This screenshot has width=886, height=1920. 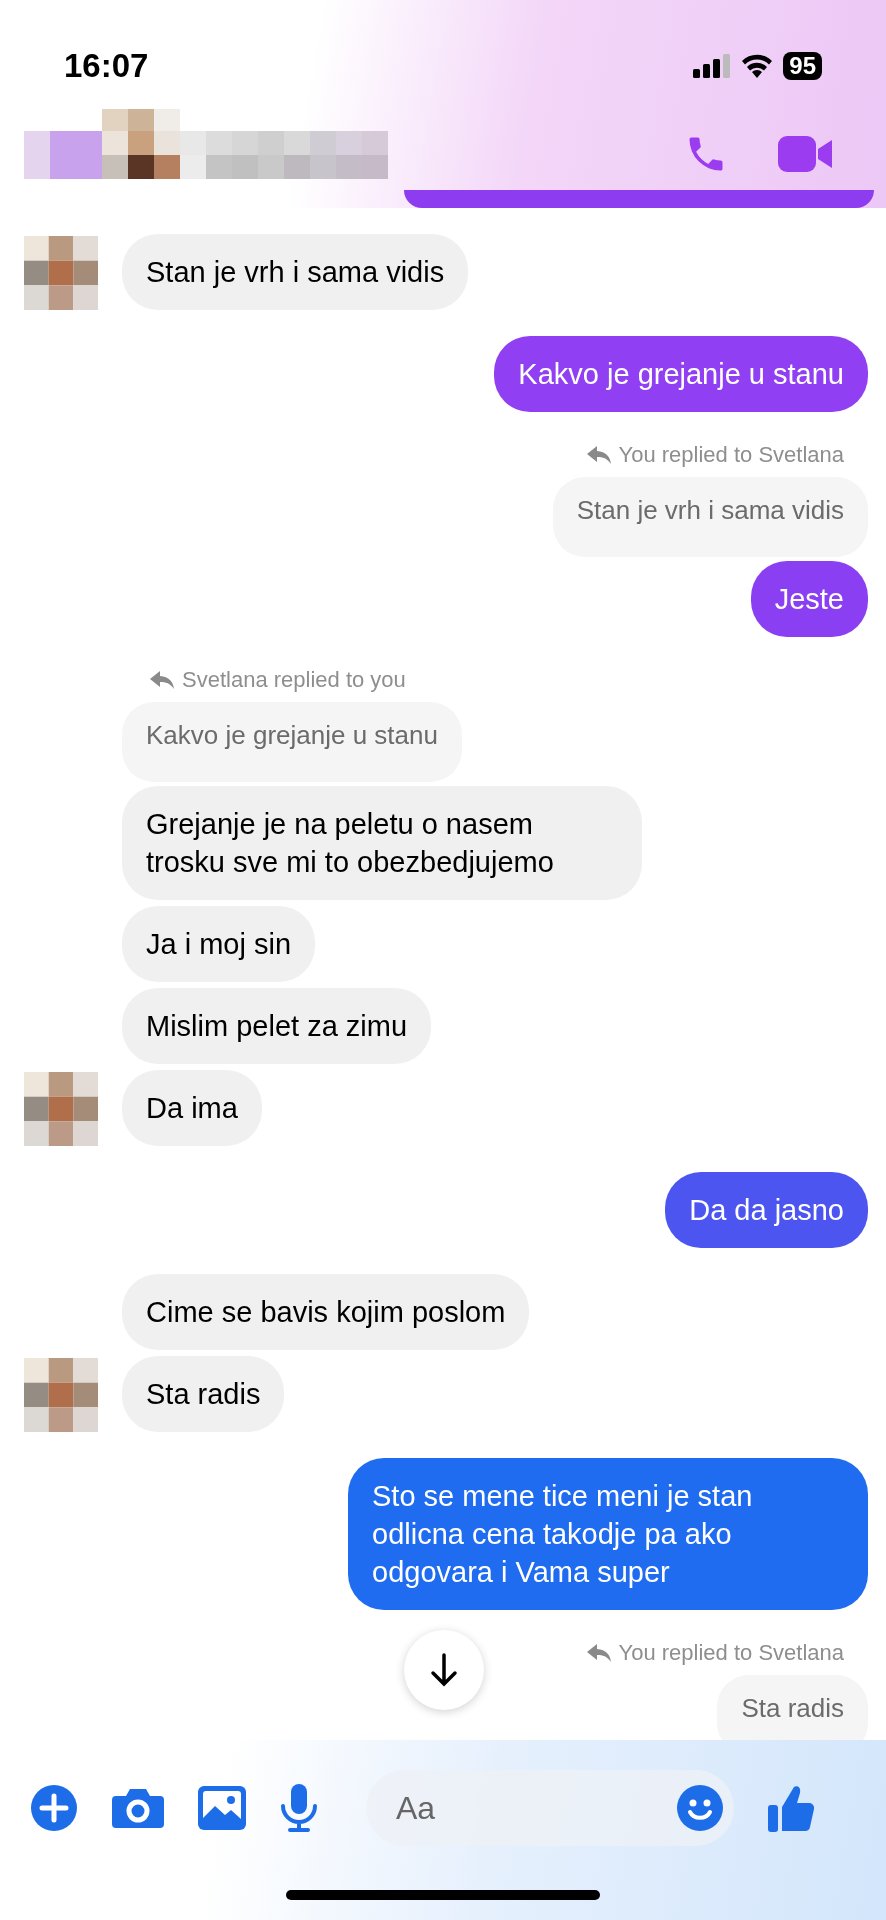 I want to click on message-bubble: Sta radis, so click(x=203, y=1394).